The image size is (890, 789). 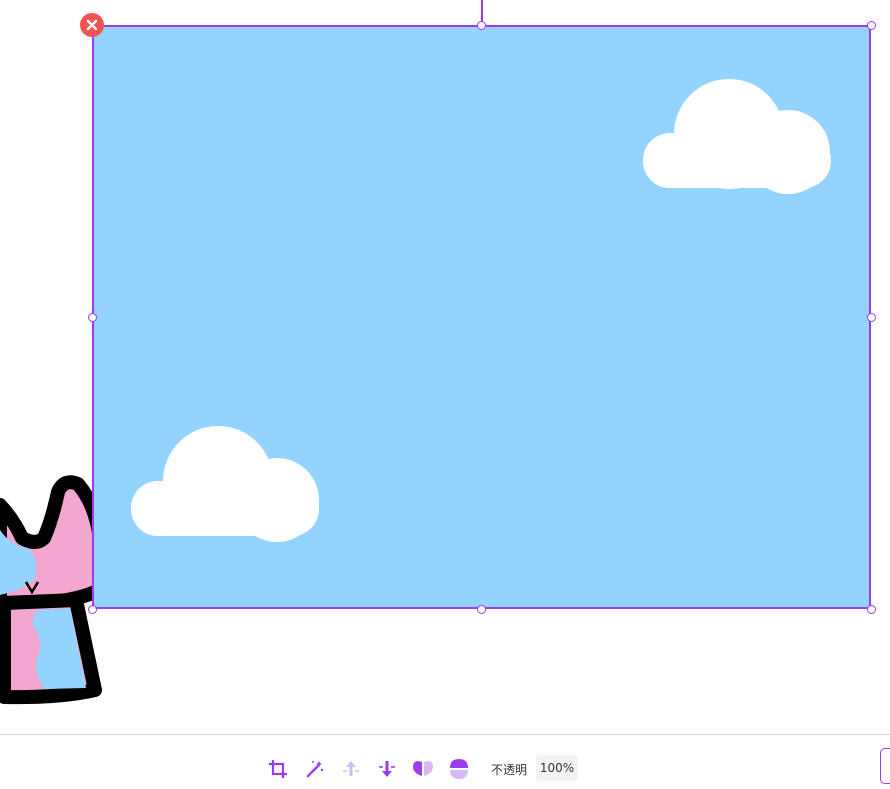 I want to click on opacity-label: 不透明, so click(x=509, y=770).